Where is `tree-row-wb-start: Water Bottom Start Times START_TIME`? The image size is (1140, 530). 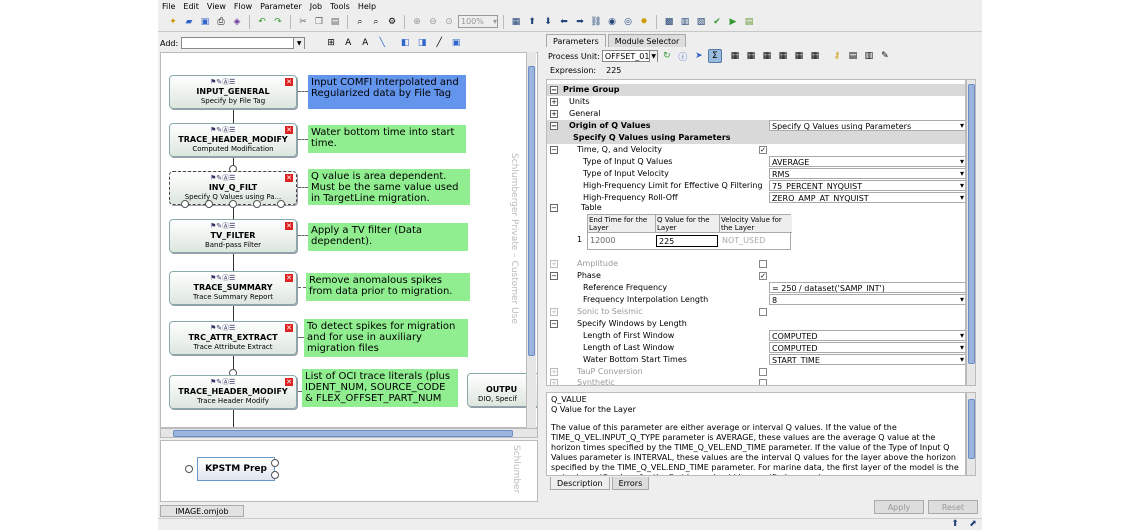
tree-row-wb-start: Water Bottom Start Times START_TIME is located at coordinates (756, 360).